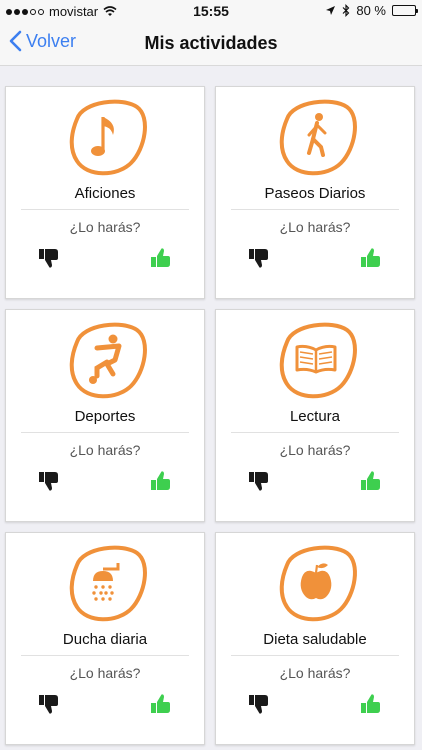  I want to click on location-arrow-icon, so click(331, 10).